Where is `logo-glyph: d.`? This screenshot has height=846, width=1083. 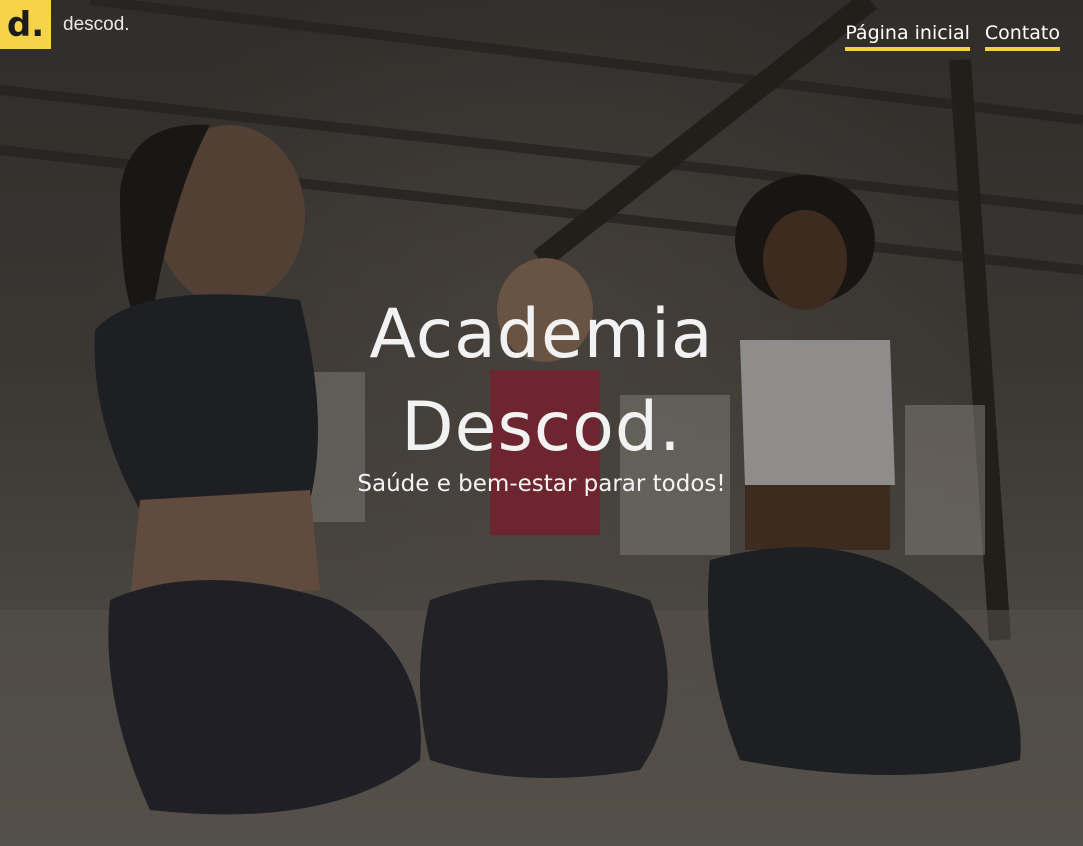
logo-glyph: d. is located at coordinates (25, 24).